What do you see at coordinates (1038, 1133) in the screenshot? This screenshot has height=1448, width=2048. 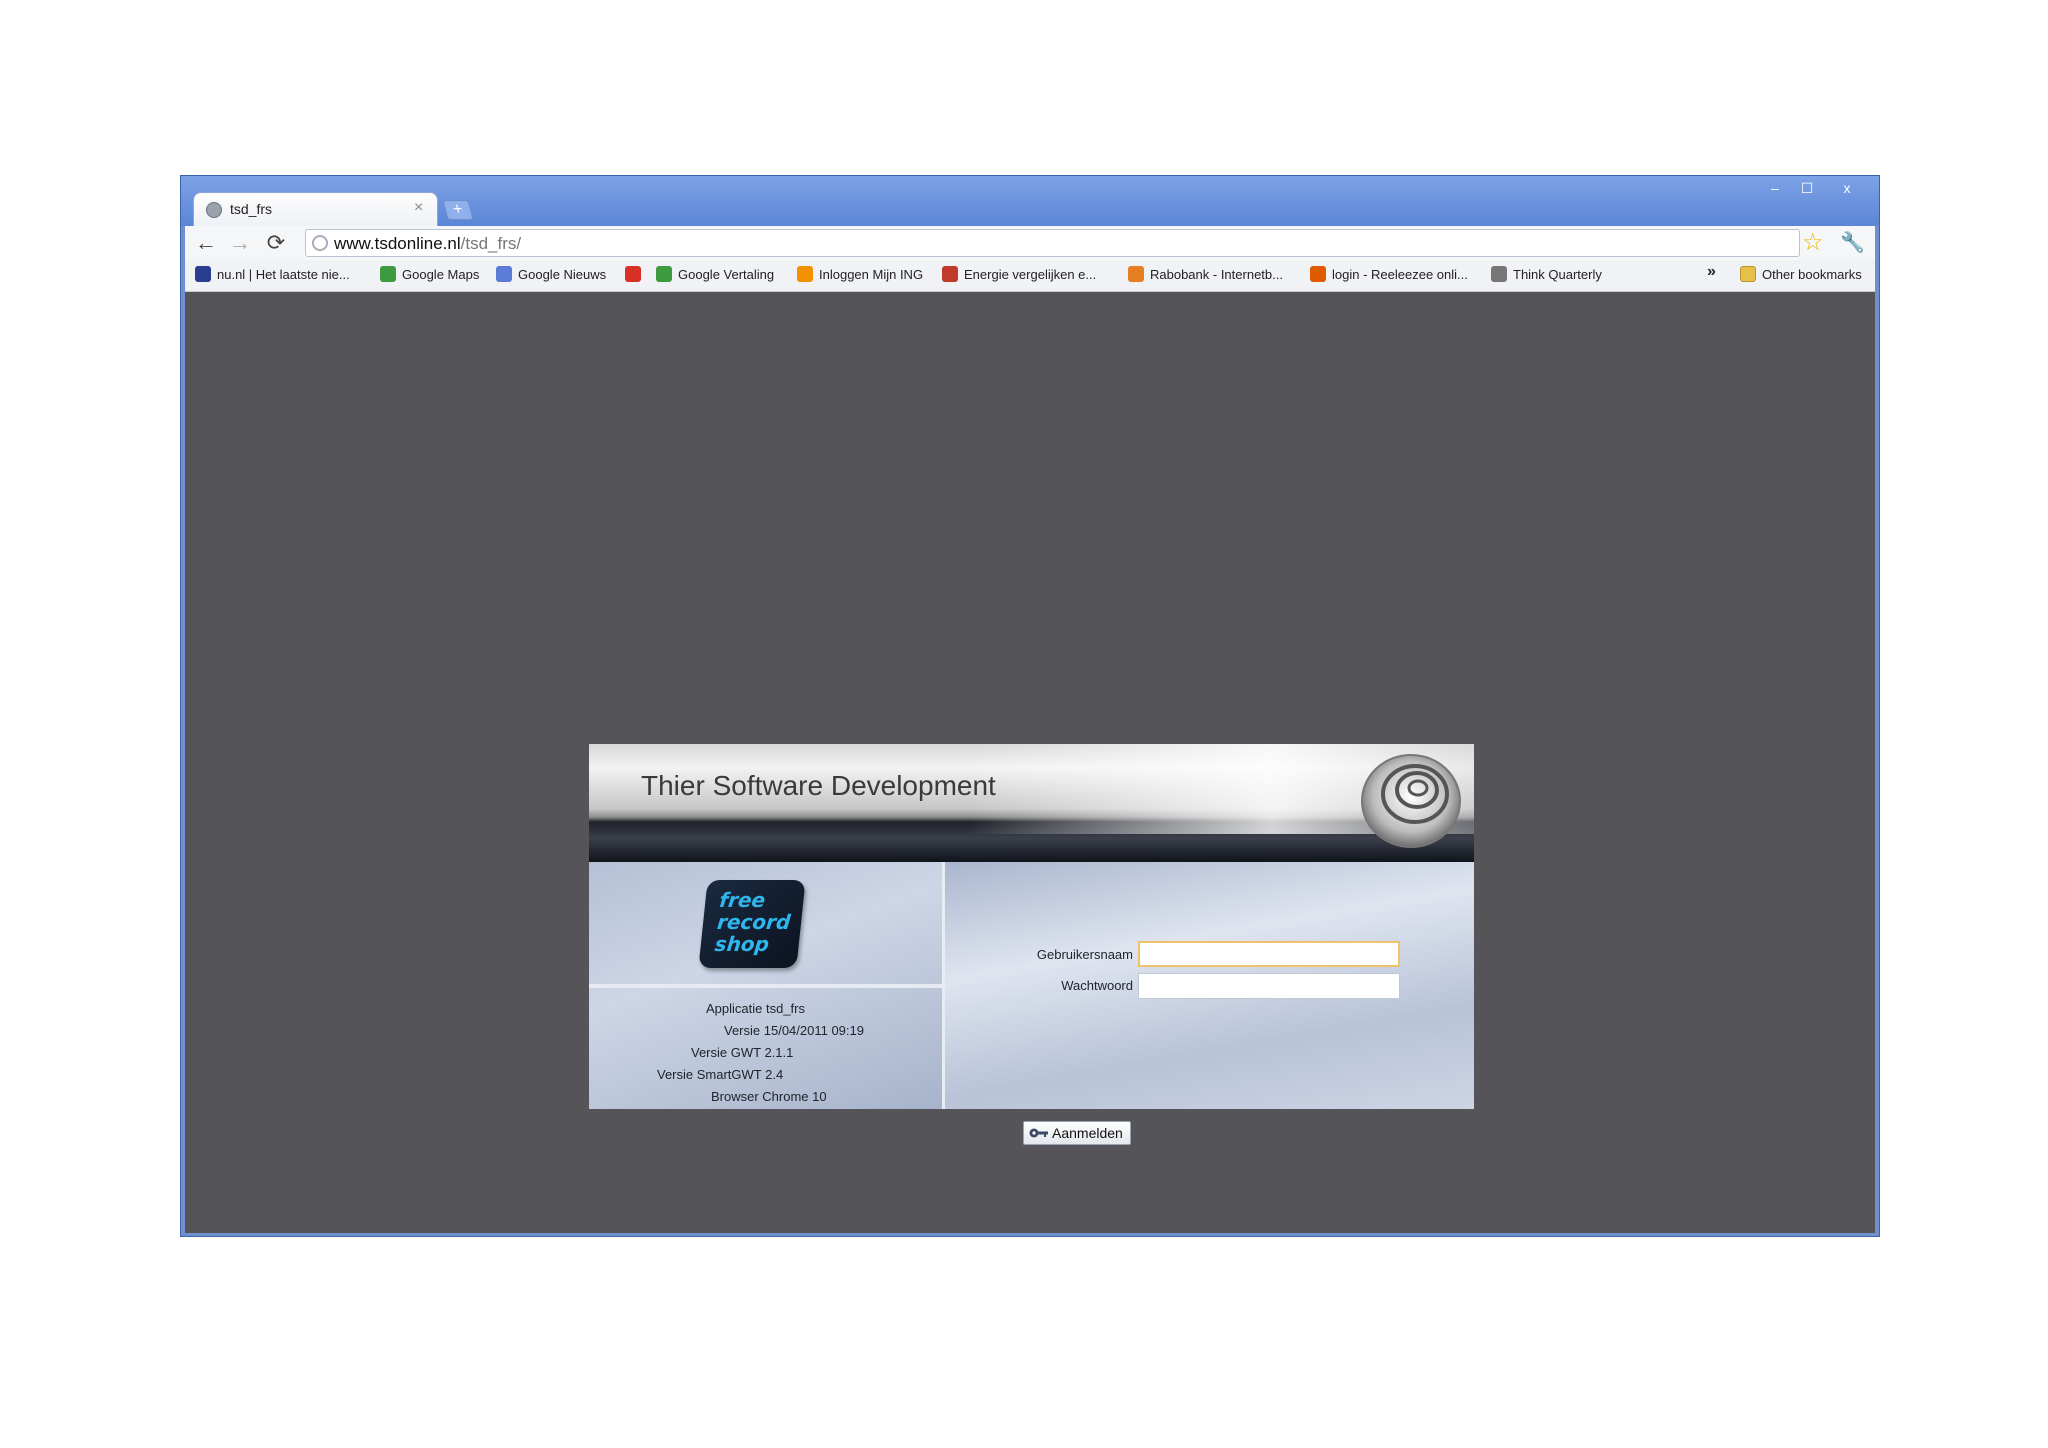 I see `key-icon` at bounding box center [1038, 1133].